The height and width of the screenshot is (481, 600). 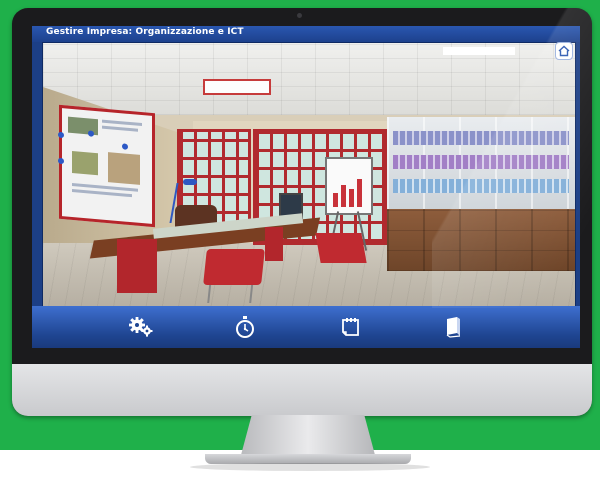 I want to click on bottom-nav-bar, so click(x=306, y=327).